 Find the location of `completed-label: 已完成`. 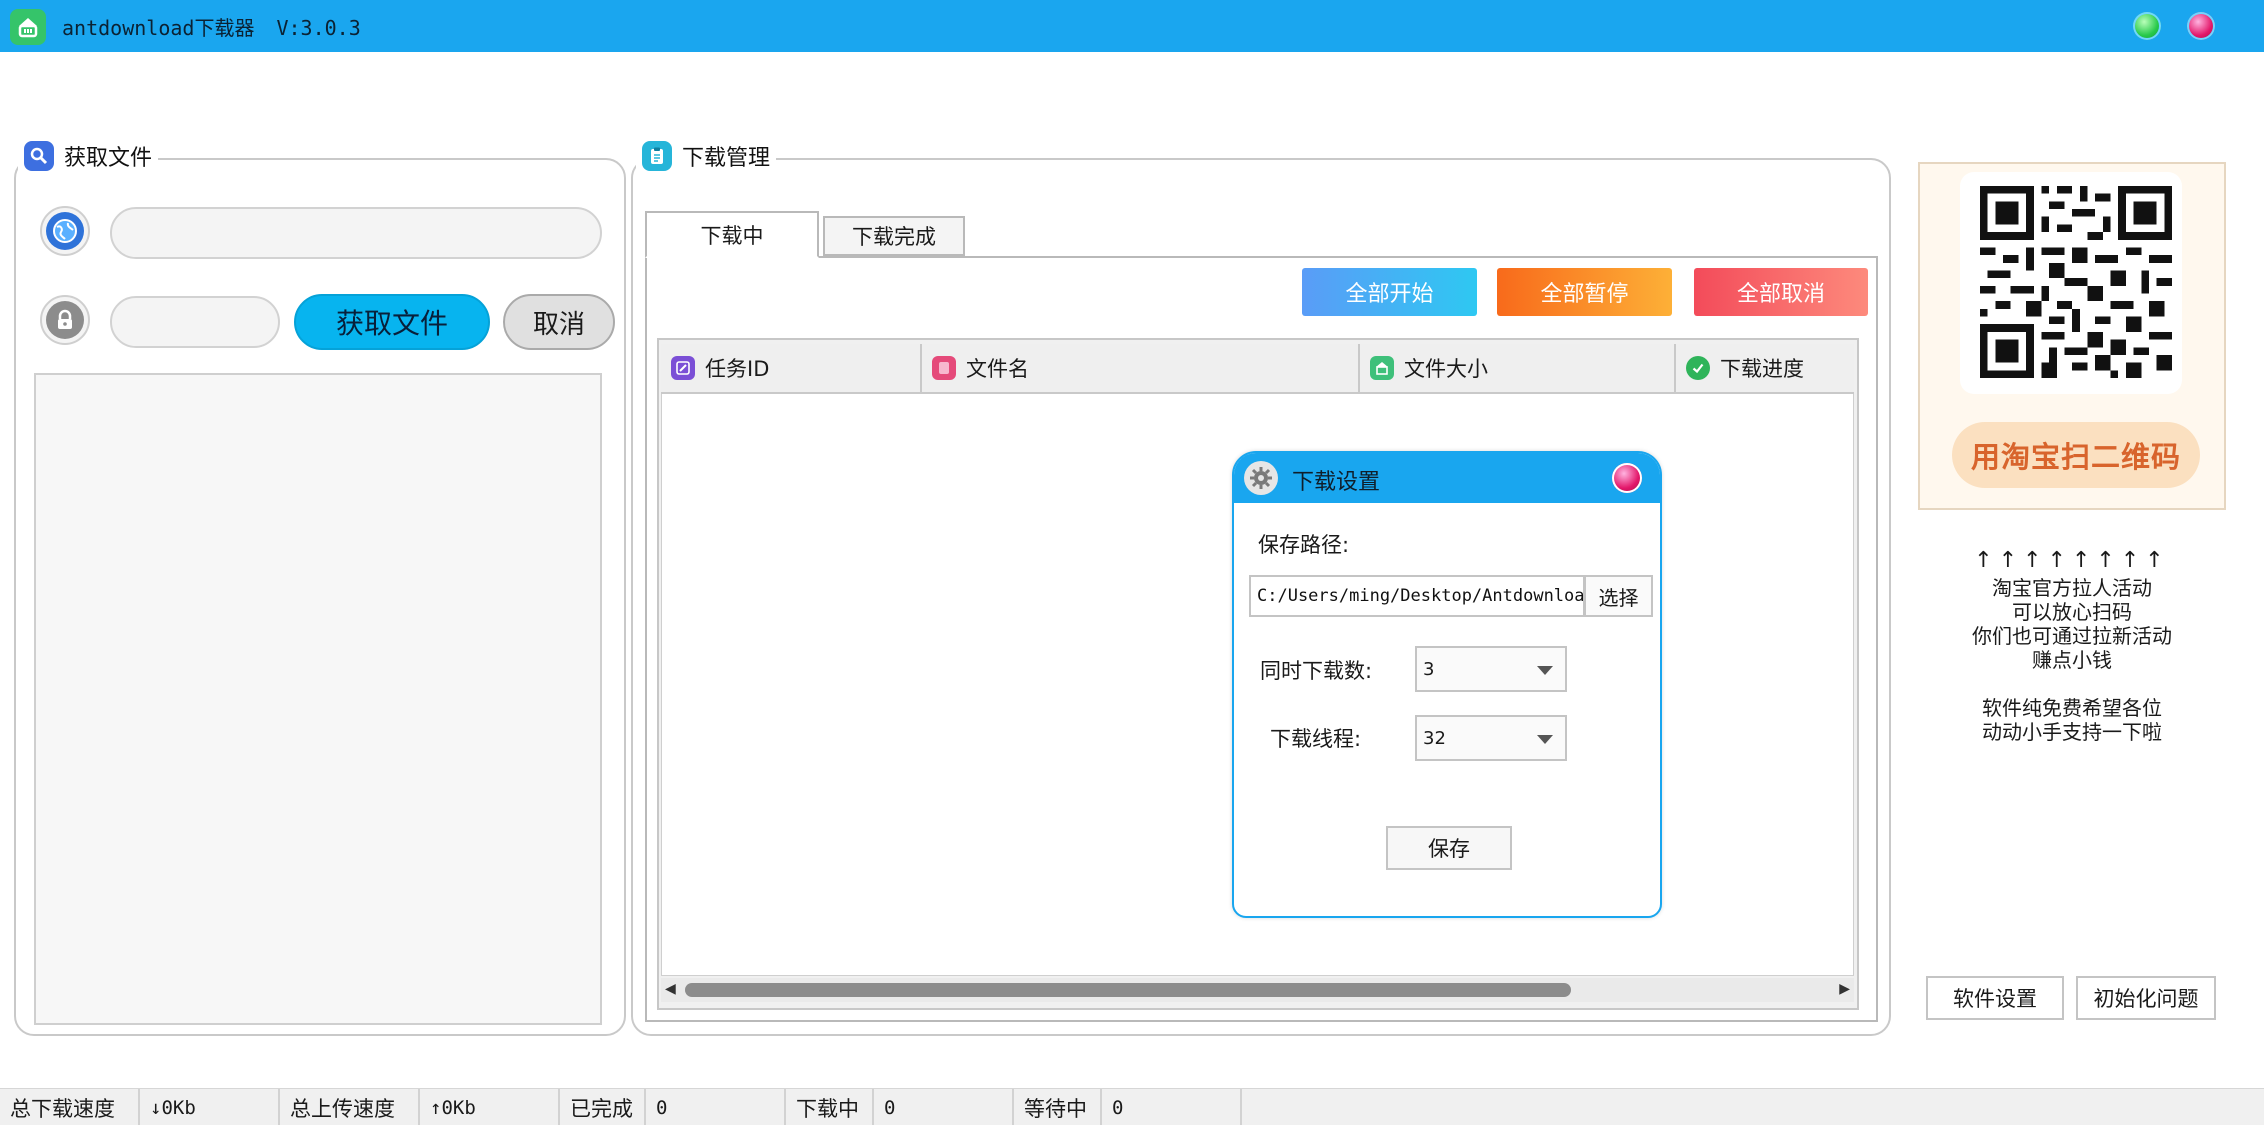

completed-label: 已完成 is located at coordinates (603, 1107).